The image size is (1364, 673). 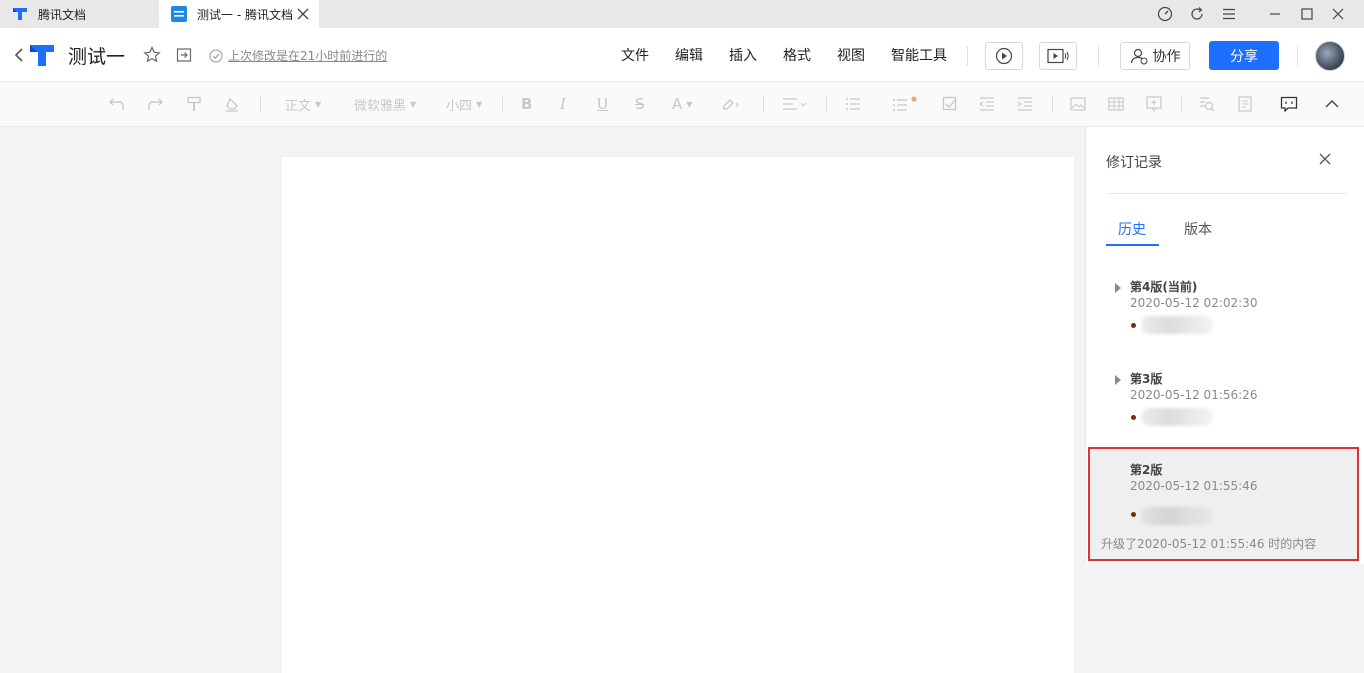 What do you see at coordinates (184, 55) in the screenshot?
I see `move-to-folder-icon` at bounding box center [184, 55].